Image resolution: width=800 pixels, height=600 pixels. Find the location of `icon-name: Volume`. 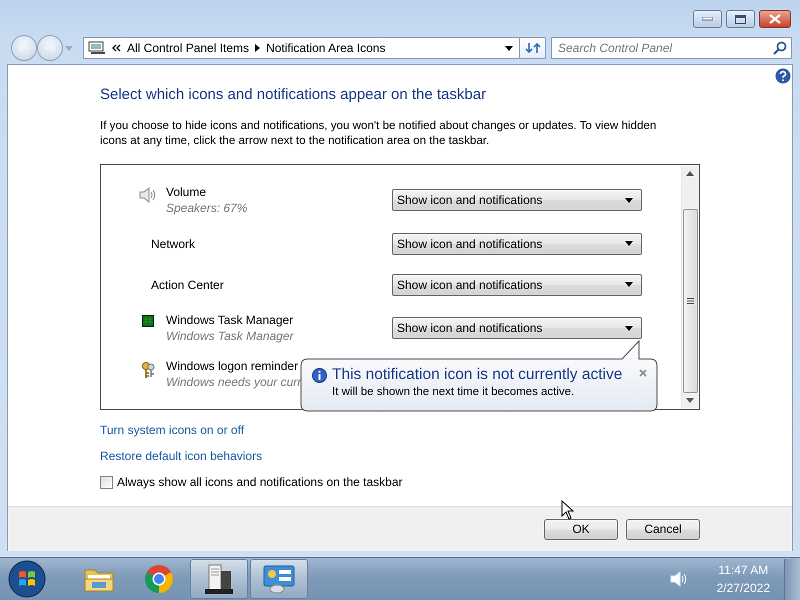

icon-name: Volume is located at coordinates (187, 192).